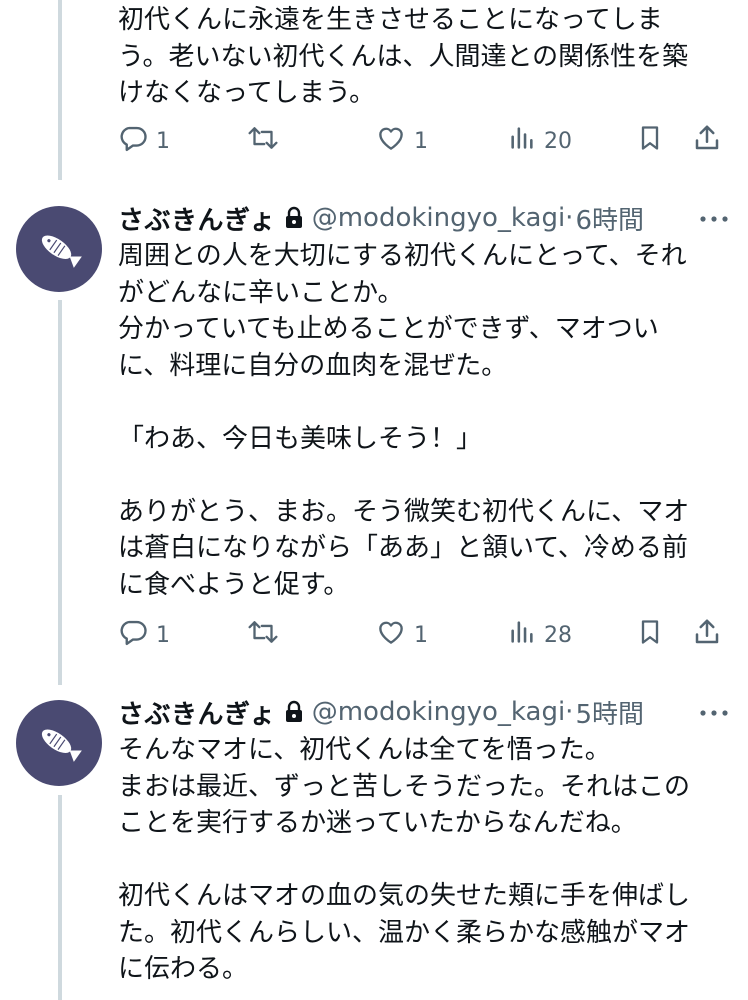 This screenshot has height=1000, width=748. What do you see at coordinates (540, 141) in the screenshot?
I see `views-button: 20` at bounding box center [540, 141].